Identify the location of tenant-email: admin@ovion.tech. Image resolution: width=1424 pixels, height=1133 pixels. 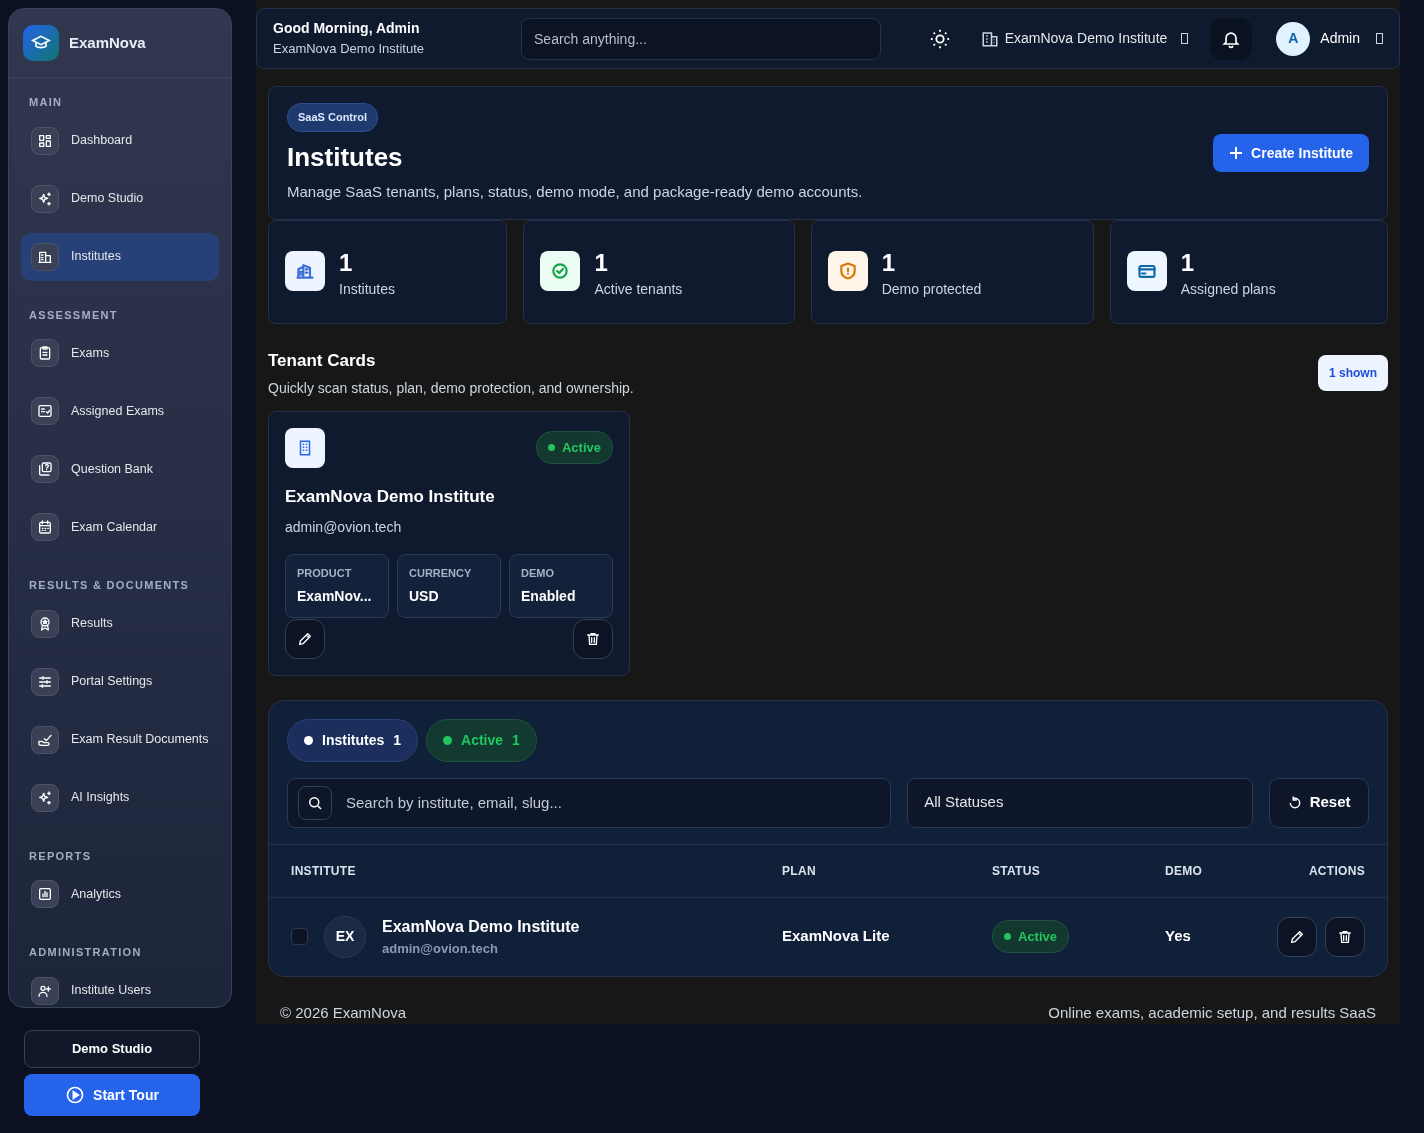
(344, 527).